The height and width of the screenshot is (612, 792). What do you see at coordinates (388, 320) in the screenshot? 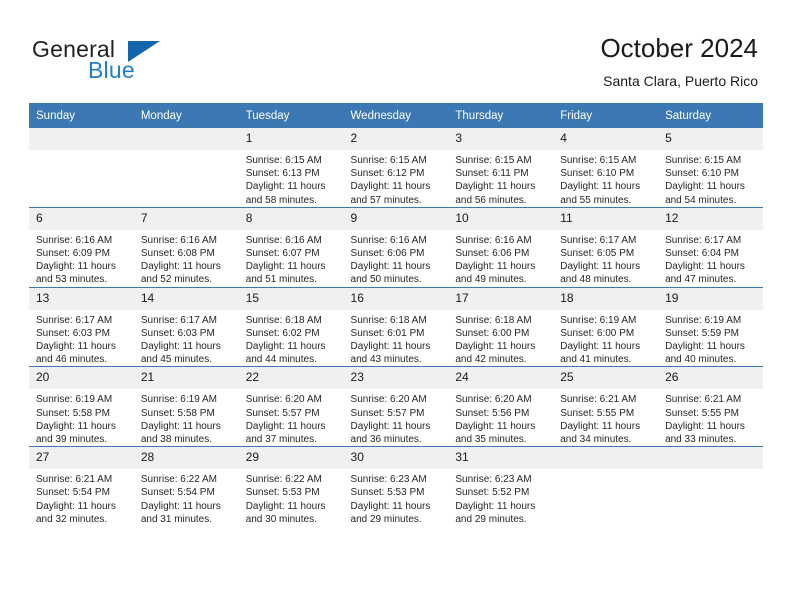
I see `sunrise-text: Sunrise: 6:18 AM` at bounding box center [388, 320].